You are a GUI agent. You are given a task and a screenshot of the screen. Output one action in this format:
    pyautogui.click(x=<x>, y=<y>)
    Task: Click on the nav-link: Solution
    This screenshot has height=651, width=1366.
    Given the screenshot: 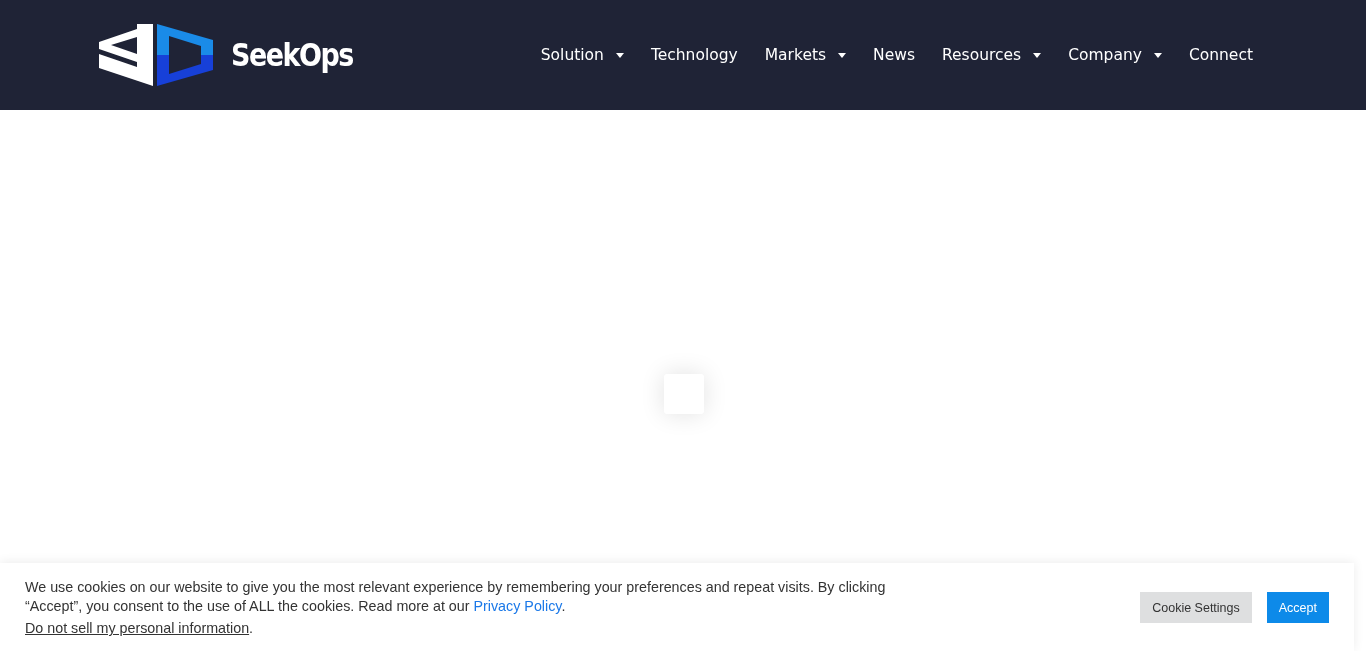 What is the action you would take?
    pyautogui.click(x=582, y=55)
    